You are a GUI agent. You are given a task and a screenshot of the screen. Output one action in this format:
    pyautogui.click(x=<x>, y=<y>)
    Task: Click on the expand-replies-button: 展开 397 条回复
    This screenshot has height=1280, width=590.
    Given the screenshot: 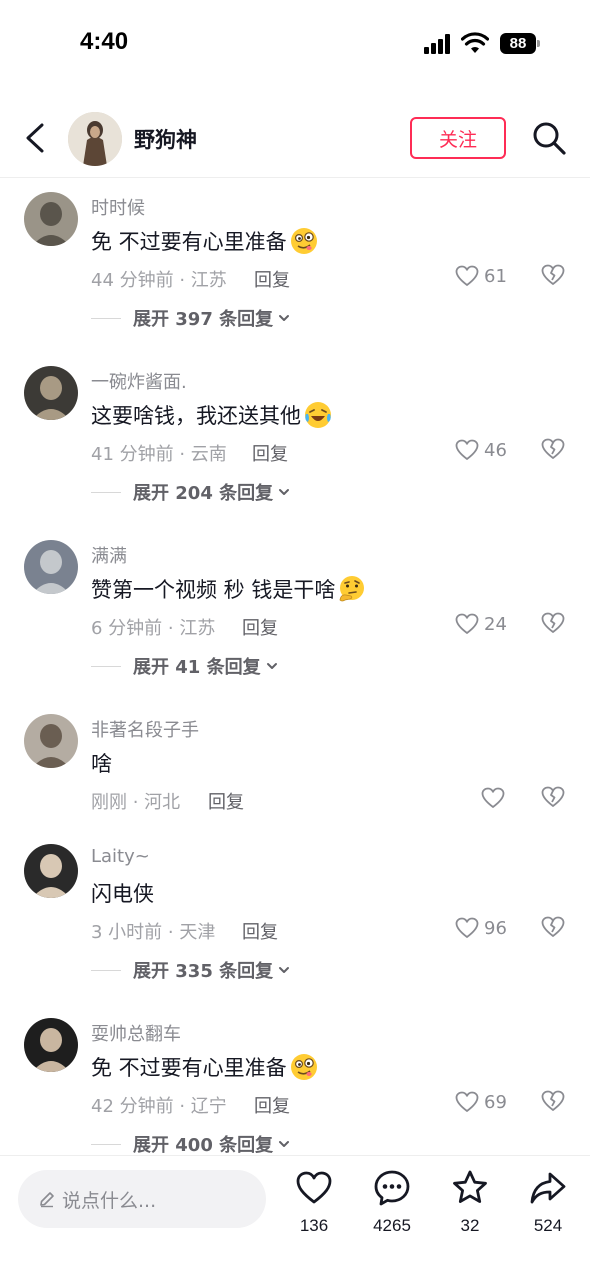 What is the action you would take?
    pyautogui.click(x=191, y=318)
    